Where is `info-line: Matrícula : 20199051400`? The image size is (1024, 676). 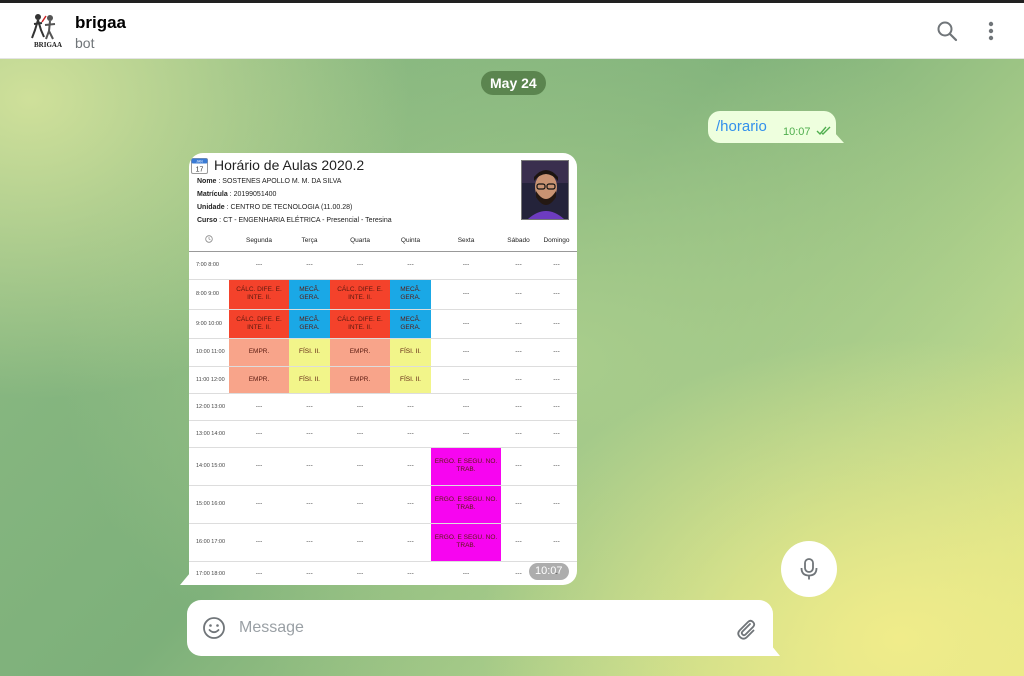 info-line: Matrícula : 20199051400 is located at coordinates (236, 194).